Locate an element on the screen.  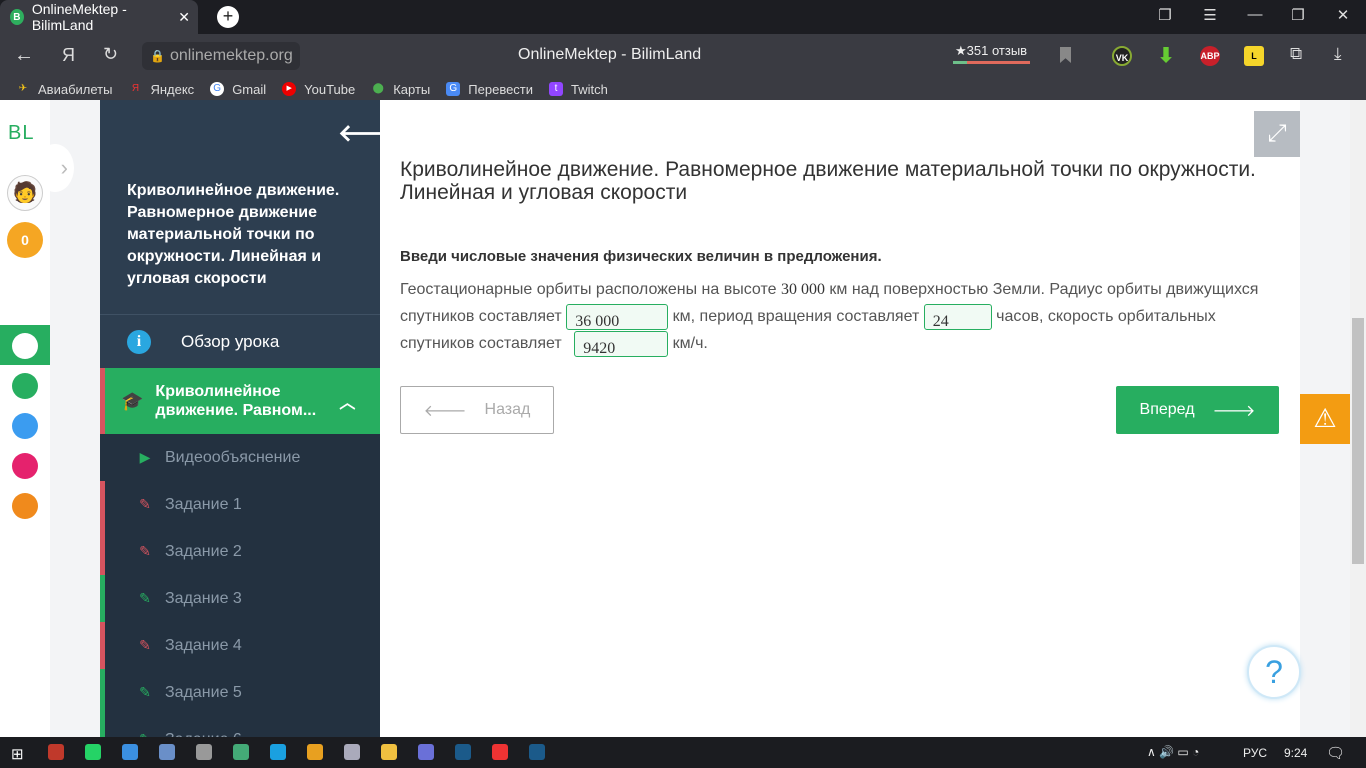
reviews-button: ★351 отзыв is located at coordinates (991, 51).